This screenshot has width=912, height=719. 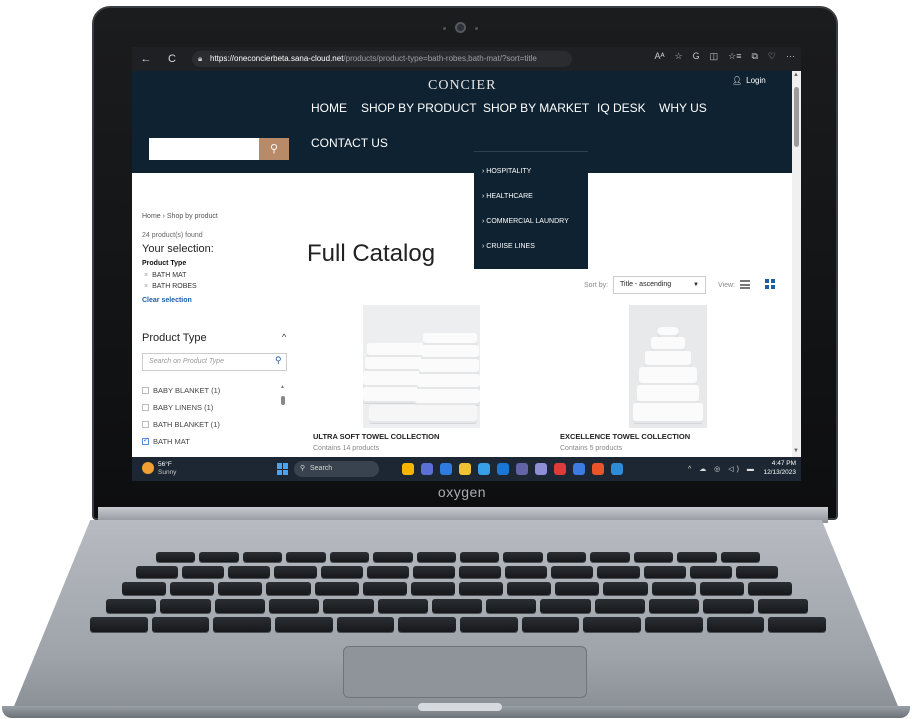 What do you see at coordinates (679, 56) in the screenshot?
I see `favorite-icon: ☆` at bounding box center [679, 56].